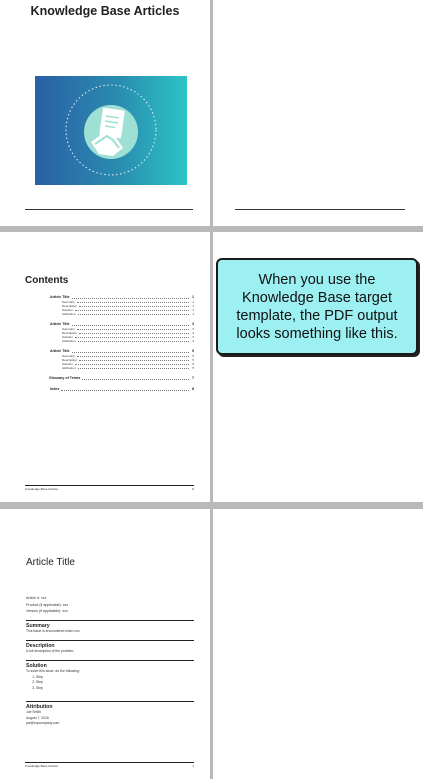 The image size is (423, 779). Describe the element at coordinates (105, 11) in the screenshot. I see `cover-title: Knowledge Base Articles` at that location.